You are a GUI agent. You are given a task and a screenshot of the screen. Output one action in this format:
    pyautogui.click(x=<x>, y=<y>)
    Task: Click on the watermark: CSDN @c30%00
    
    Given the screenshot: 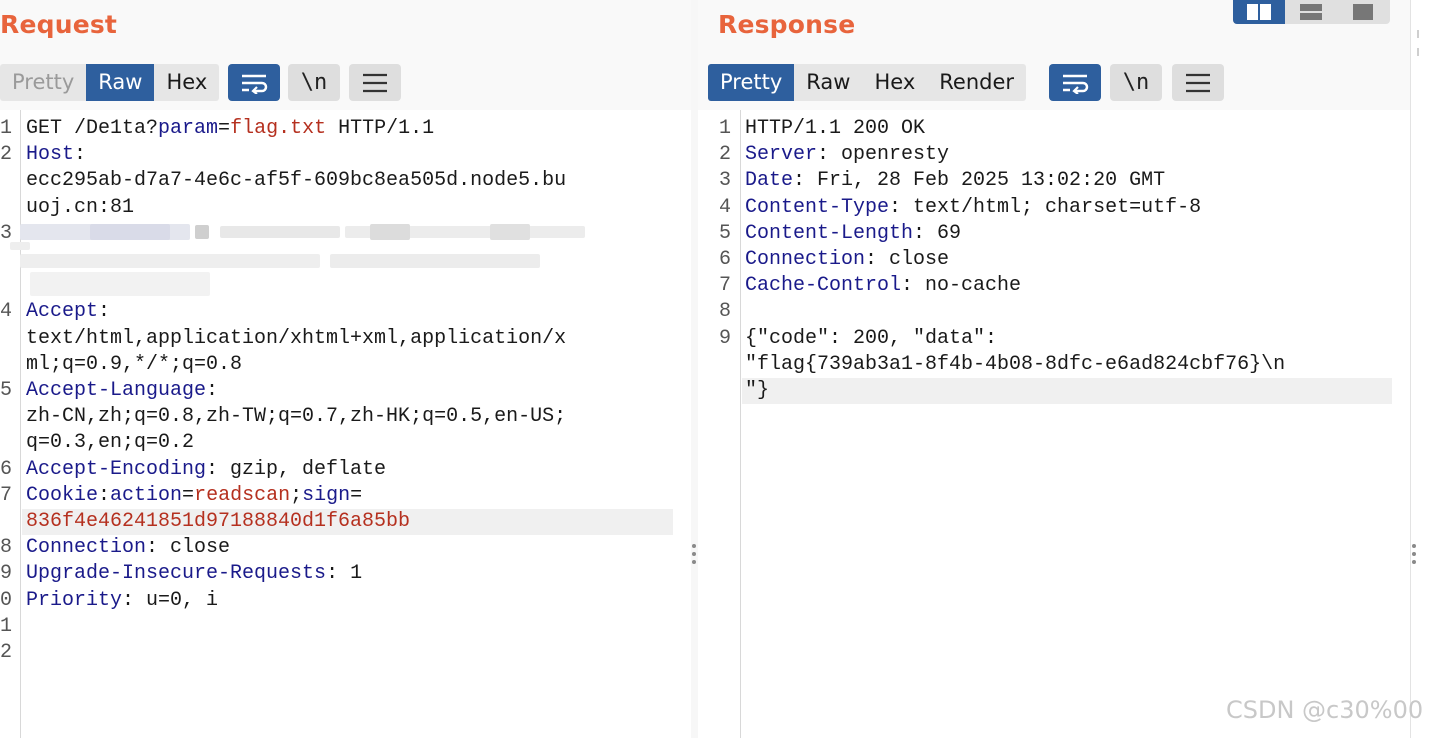 What is the action you would take?
    pyautogui.click(x=1325, y=710)
    